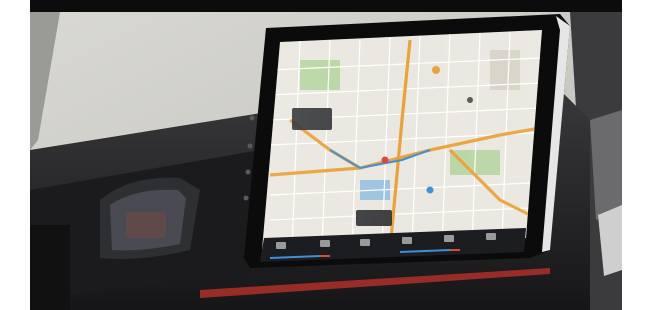 This screenshot has height=310, width=652. What do you see at coordinates (50, 267) in the screenshot?
I see `steering-column` at bounding box center [50, 267].